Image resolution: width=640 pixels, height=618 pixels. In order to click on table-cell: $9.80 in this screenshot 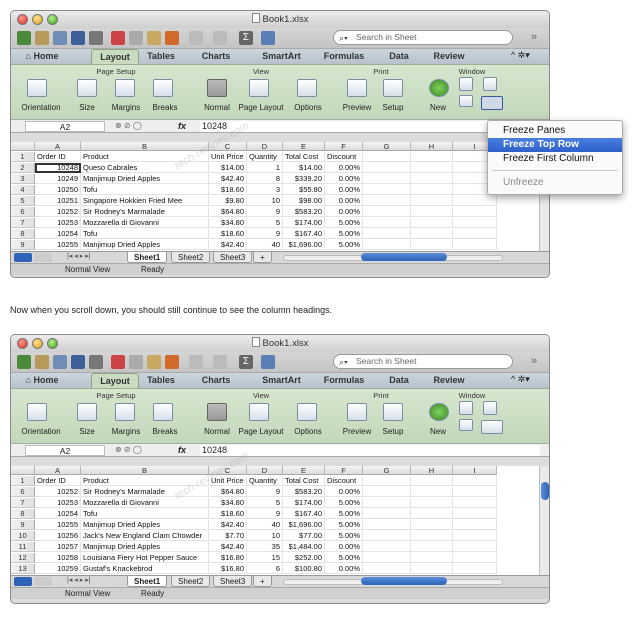, I will do `click(228, 201)`.